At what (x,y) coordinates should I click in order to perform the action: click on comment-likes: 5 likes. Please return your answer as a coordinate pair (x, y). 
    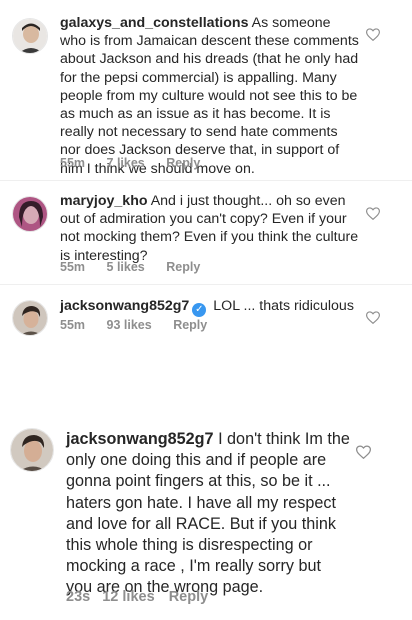
    Looking at the image, I should click on (126, 267).